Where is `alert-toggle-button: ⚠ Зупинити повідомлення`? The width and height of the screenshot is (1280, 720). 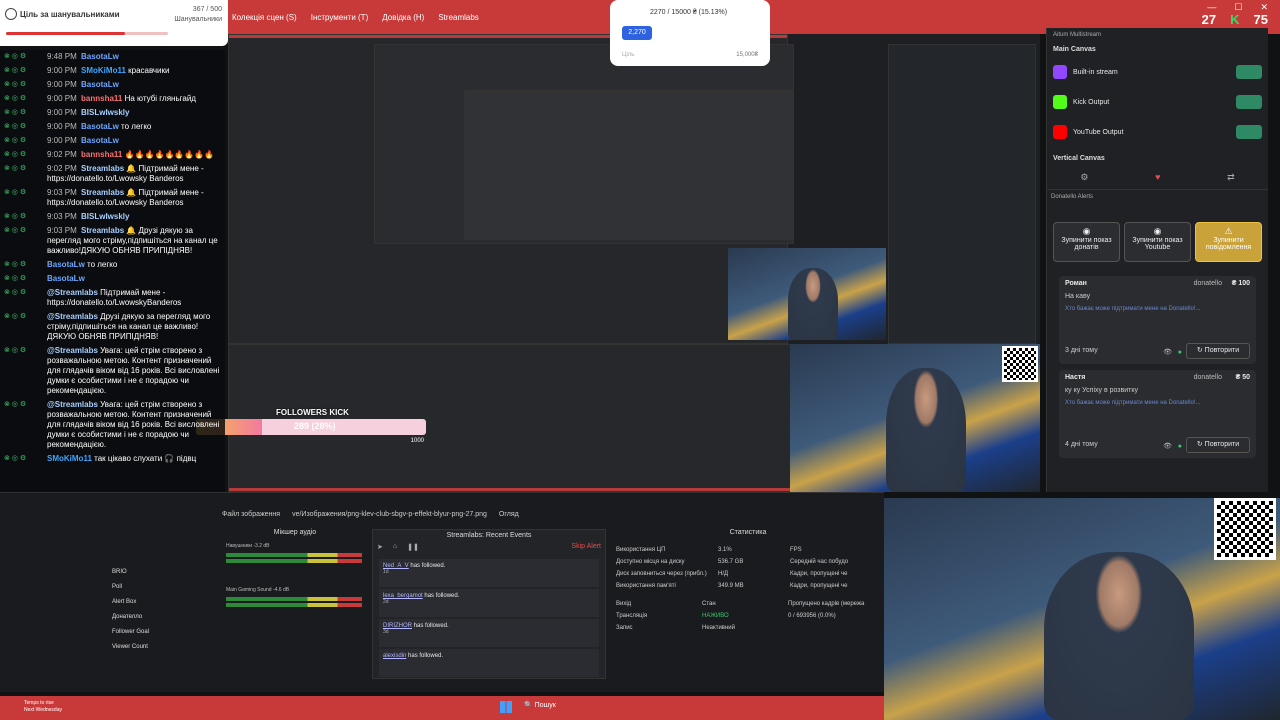
alert-toggle-button: ⚠ Зупинити повідомлення is located at coordinates (1228, 242).